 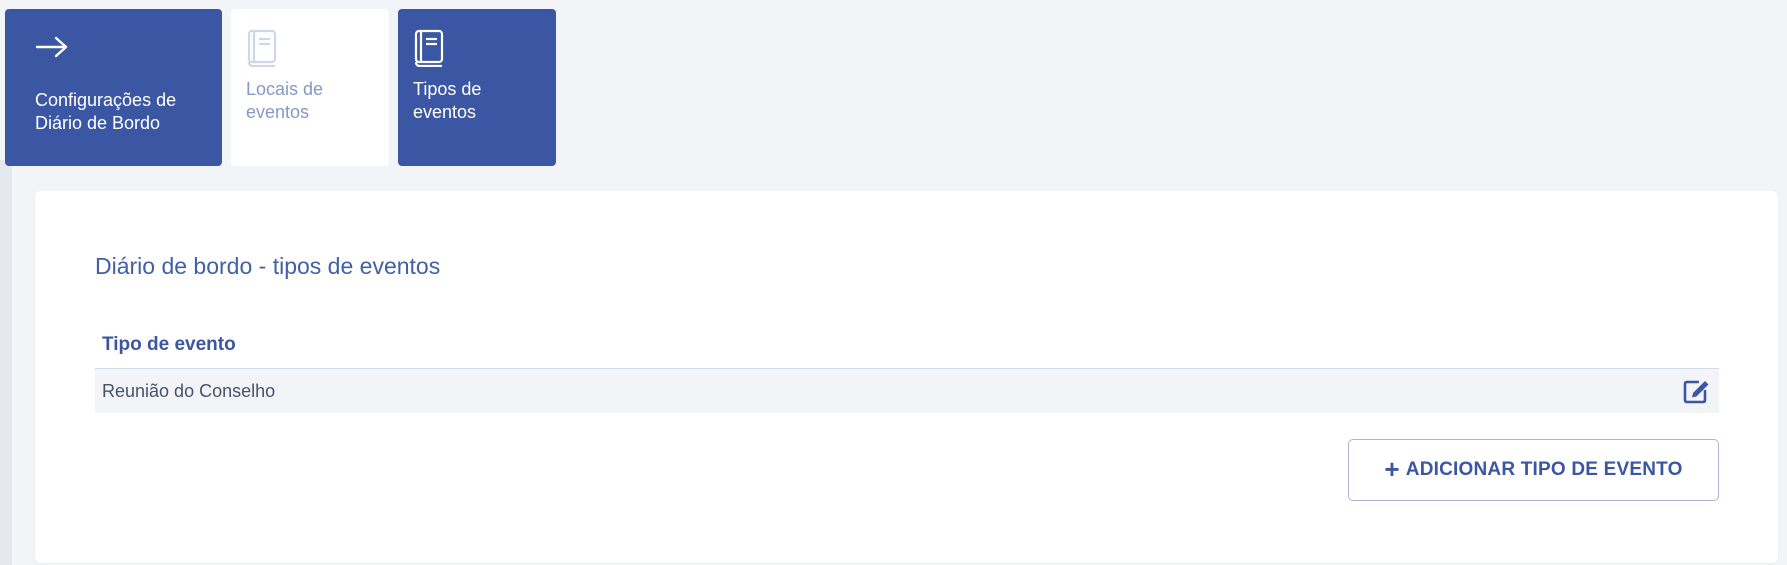 I want to click on event-types-table: Tipo de evento Reunião do Conselho, so click(x=907, y=367).